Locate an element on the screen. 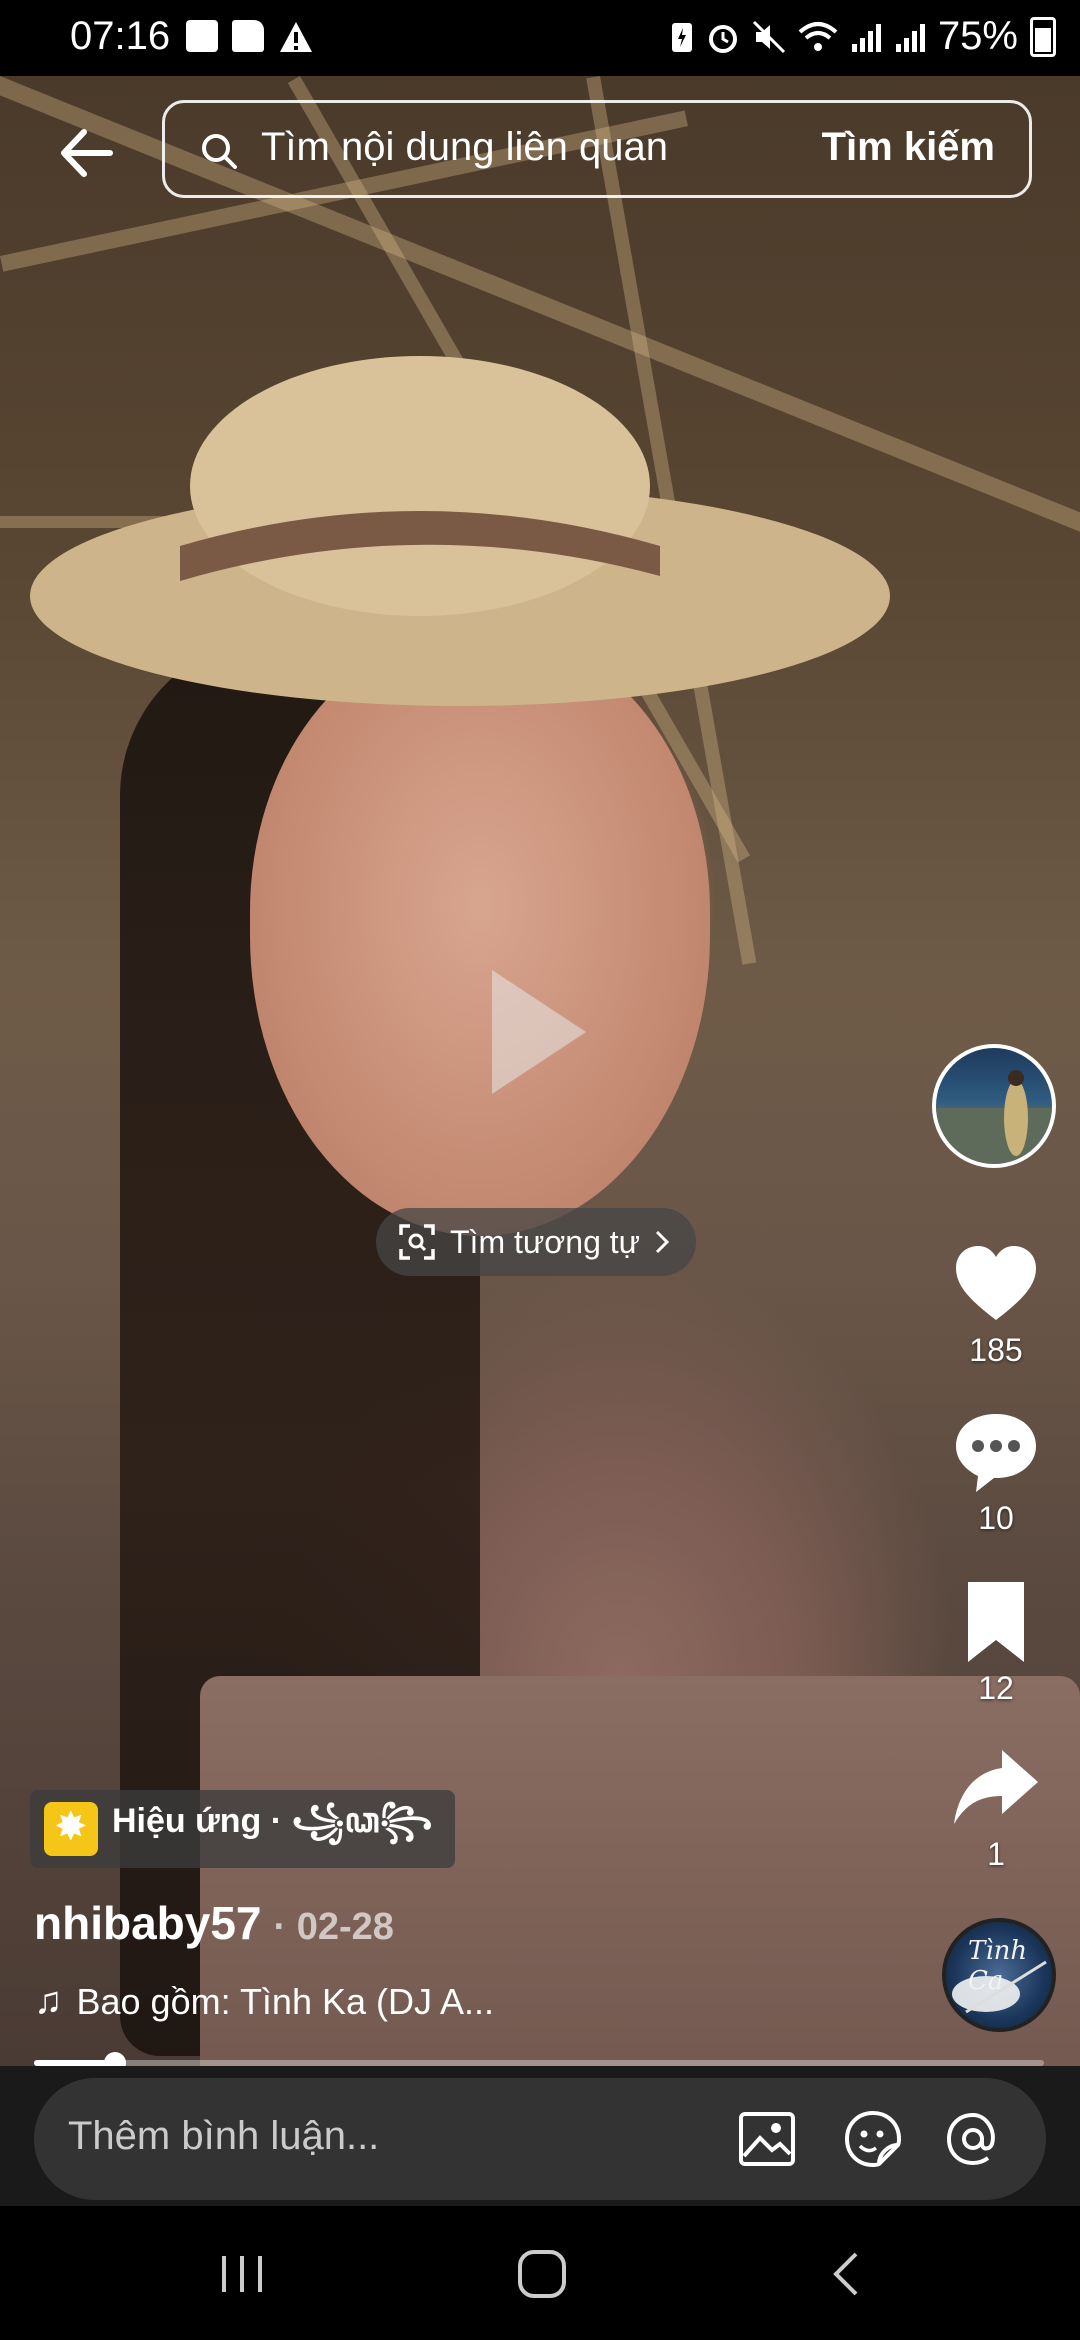 The width and height of the screenshot is (1080, 2340). chevron-right-icon is located at coordinates (663, 1242).